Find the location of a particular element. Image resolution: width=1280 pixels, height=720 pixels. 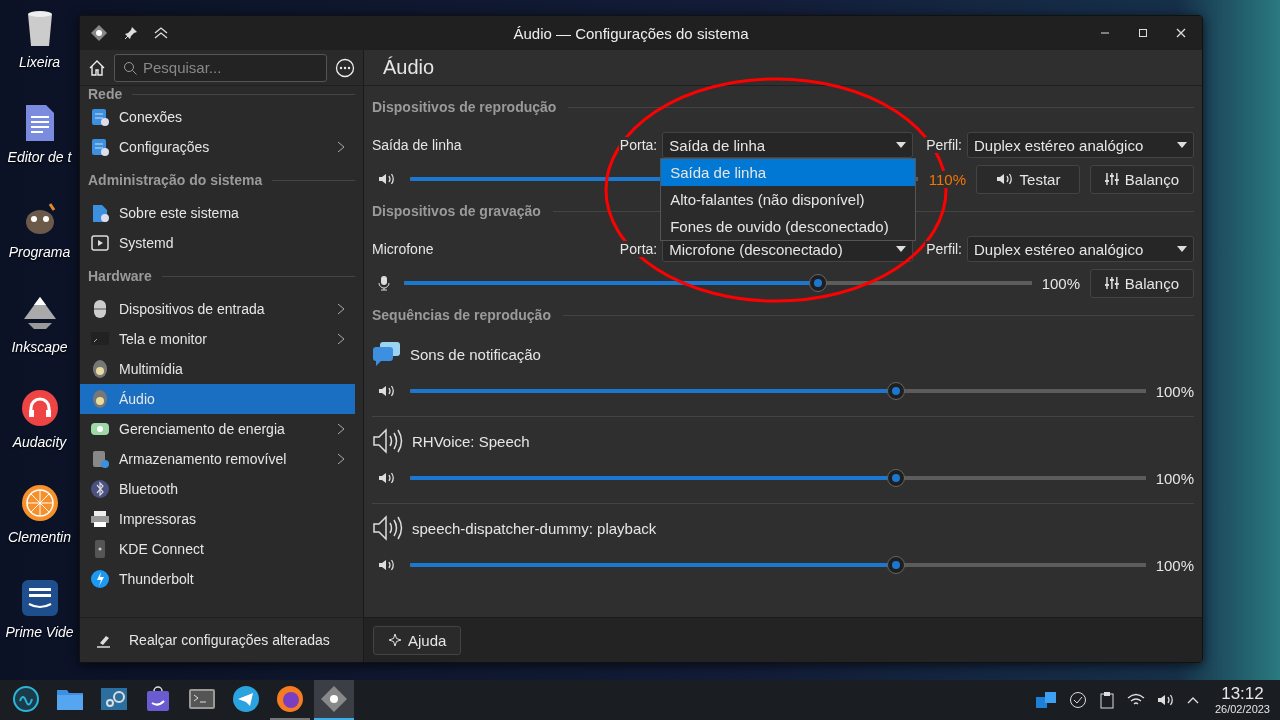

section-heading: Sequências de reprodução is located at coordinates (461, 315).